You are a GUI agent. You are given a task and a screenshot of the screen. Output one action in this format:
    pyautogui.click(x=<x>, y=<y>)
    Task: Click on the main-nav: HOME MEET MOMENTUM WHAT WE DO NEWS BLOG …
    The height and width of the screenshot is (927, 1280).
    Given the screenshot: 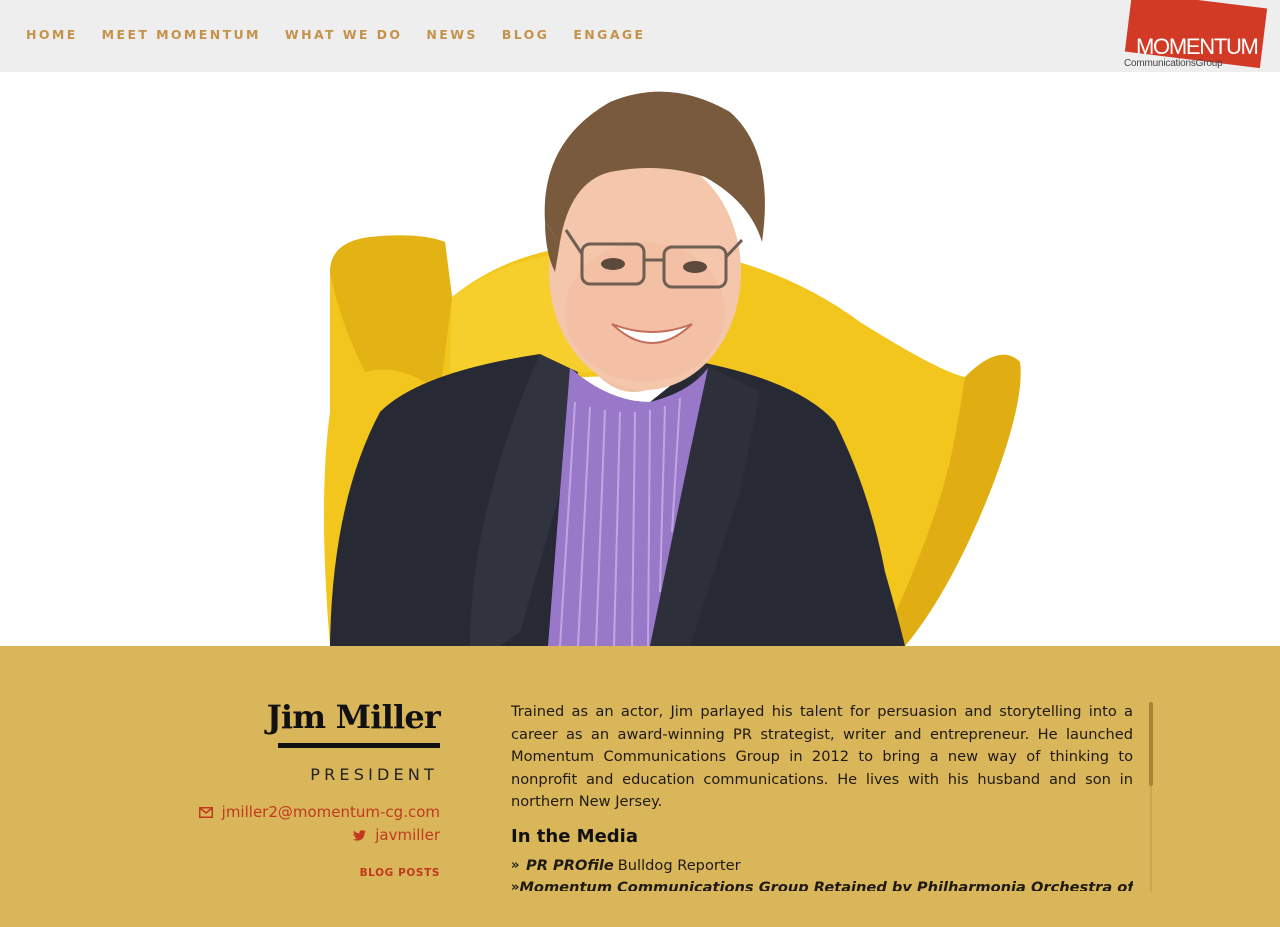 What is the action you would take?
    pyautogui.click(x=348, y=34)
    